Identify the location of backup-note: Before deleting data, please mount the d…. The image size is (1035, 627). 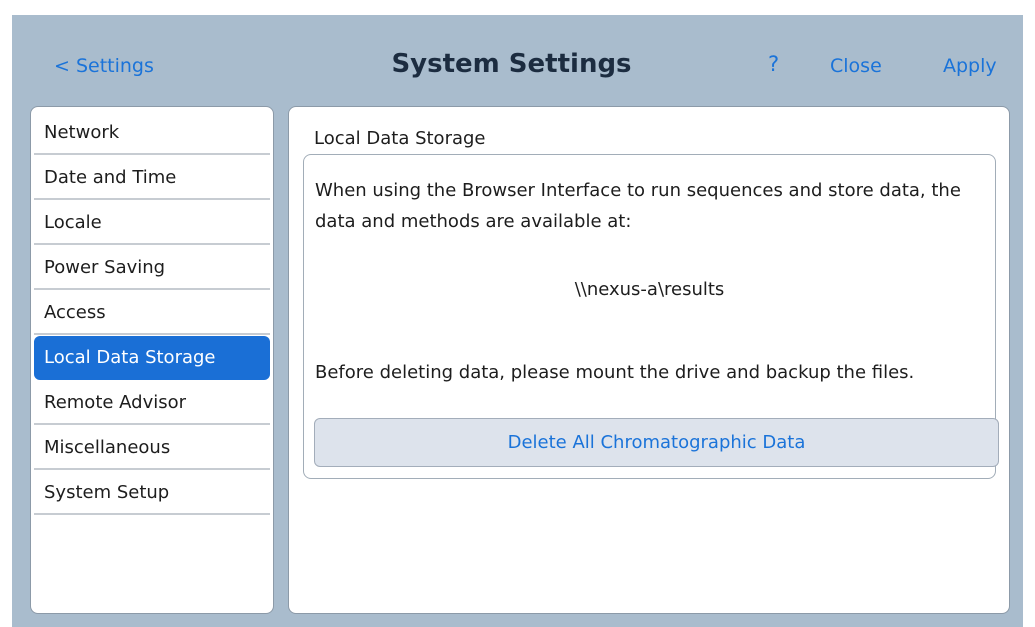
(615, 372).